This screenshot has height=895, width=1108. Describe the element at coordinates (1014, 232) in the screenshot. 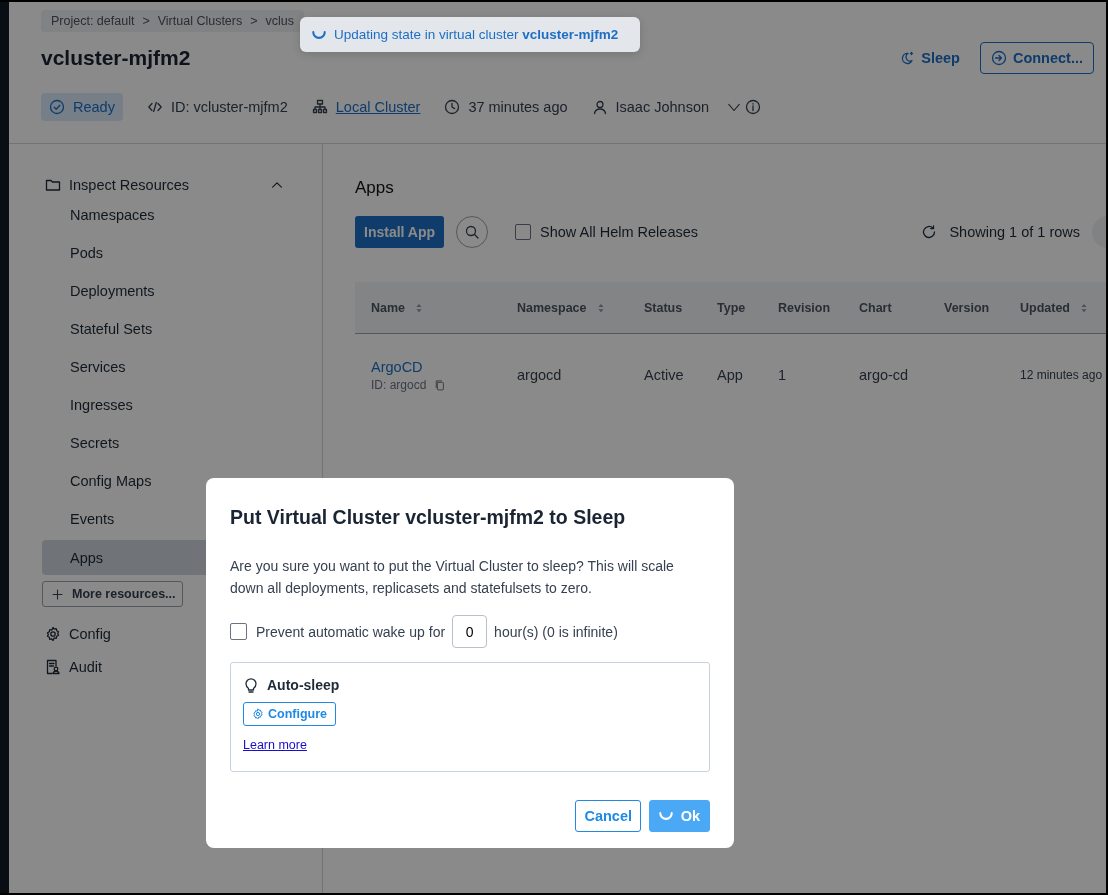

I see `row-count: Showing 1 of 1 rows` at that location.